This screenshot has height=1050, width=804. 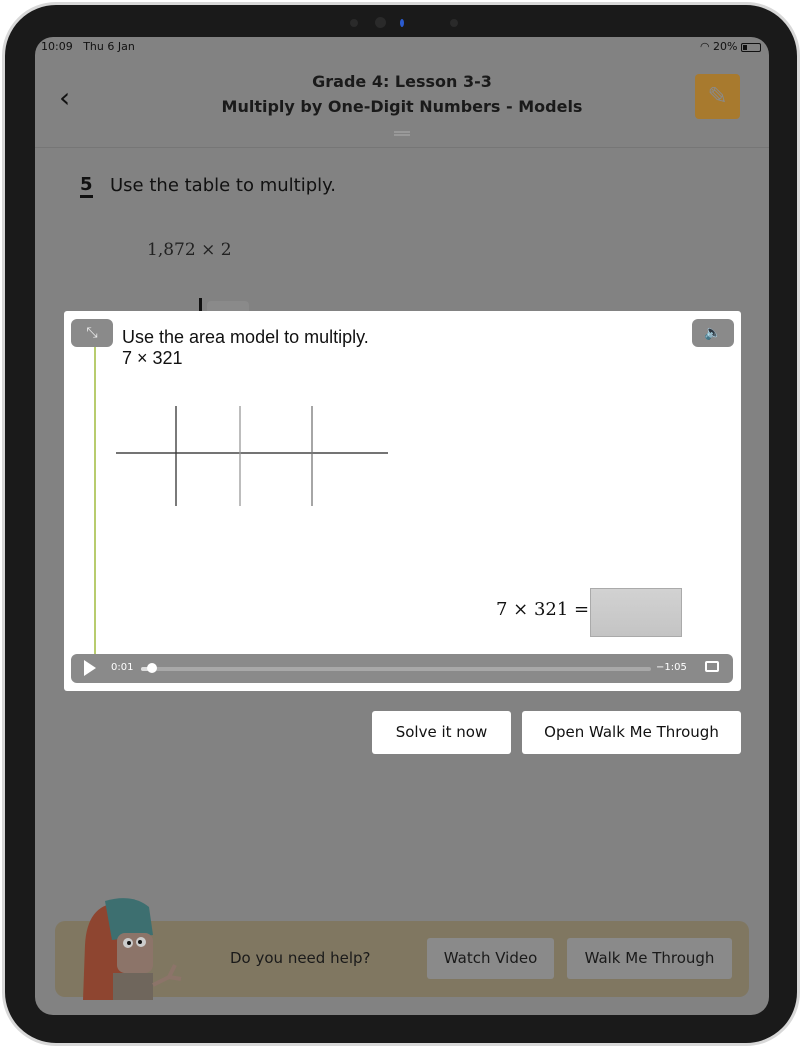 I want to click on question-expression: 1,872 × 2, so click(x=189, y=250).